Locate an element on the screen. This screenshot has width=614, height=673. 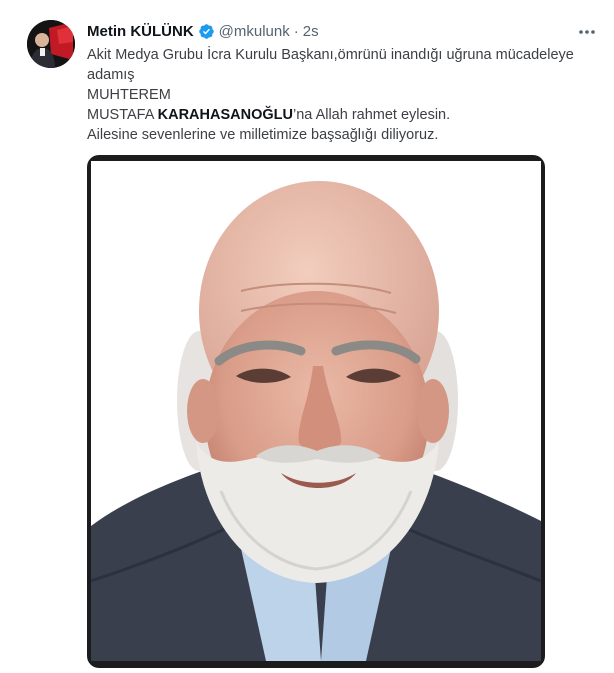
avatar-image is located at coordinates (51, 44).